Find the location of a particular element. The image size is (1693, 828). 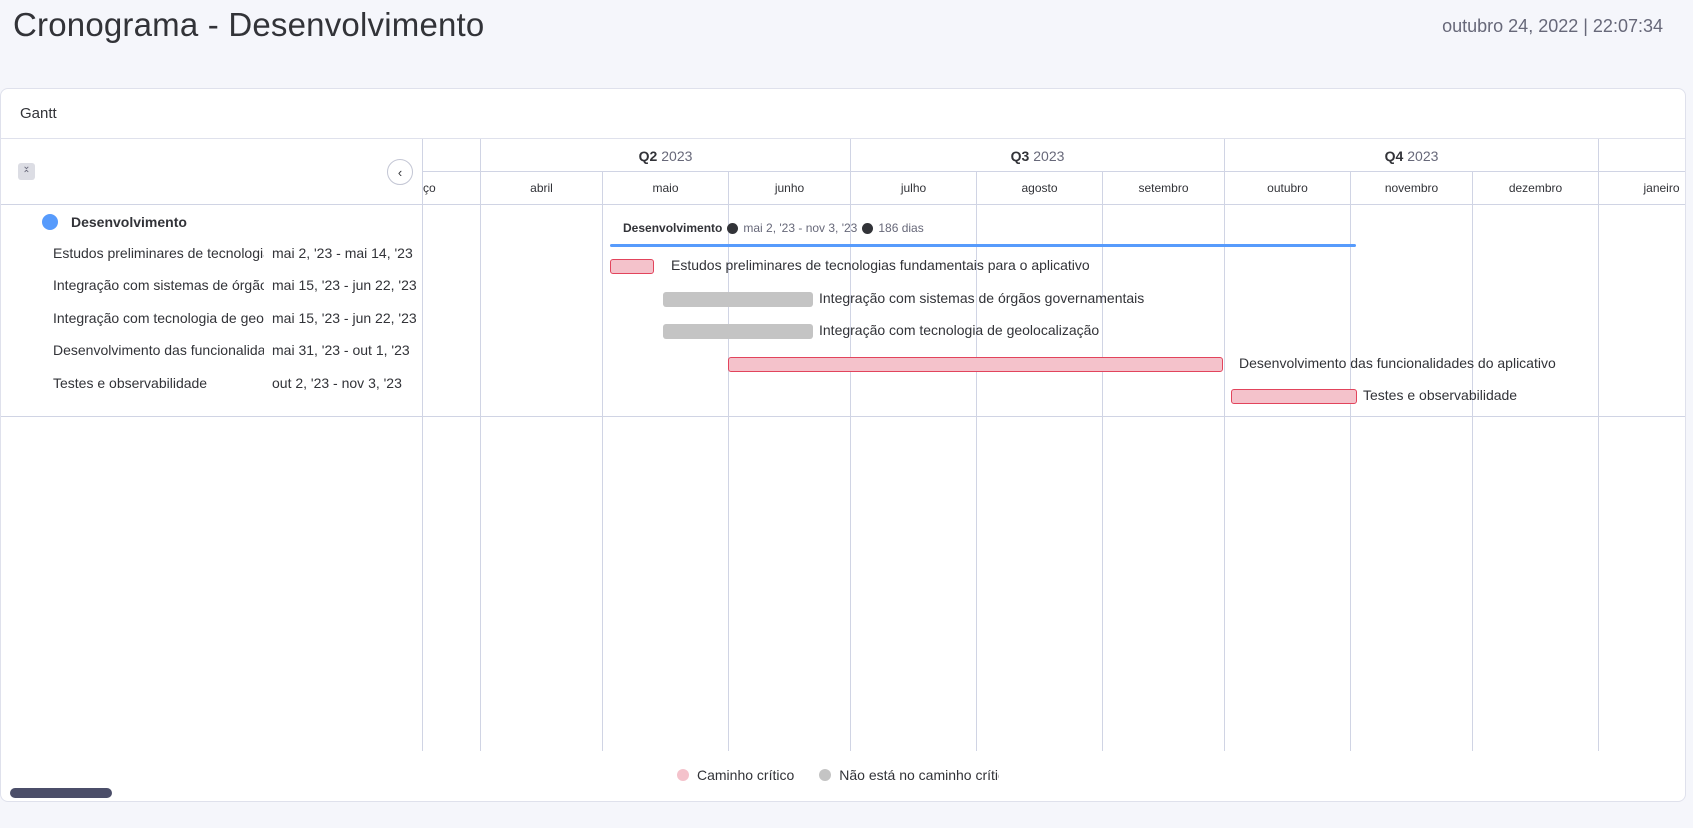

quarter-cell: Q3 2023 is located at coordinates (1037, 155).